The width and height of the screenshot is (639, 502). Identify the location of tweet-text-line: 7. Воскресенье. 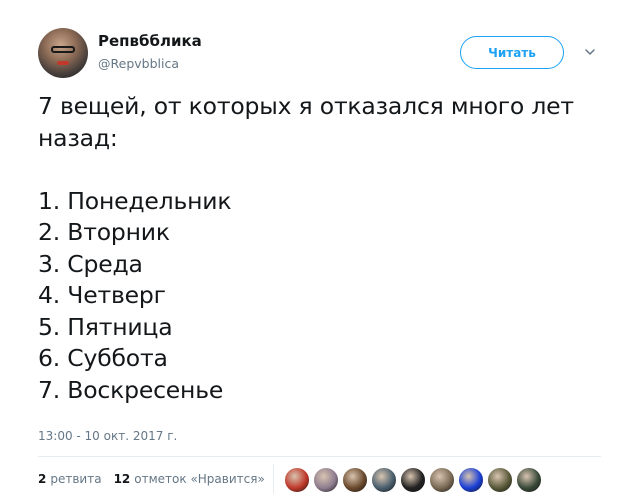
(131, 389).